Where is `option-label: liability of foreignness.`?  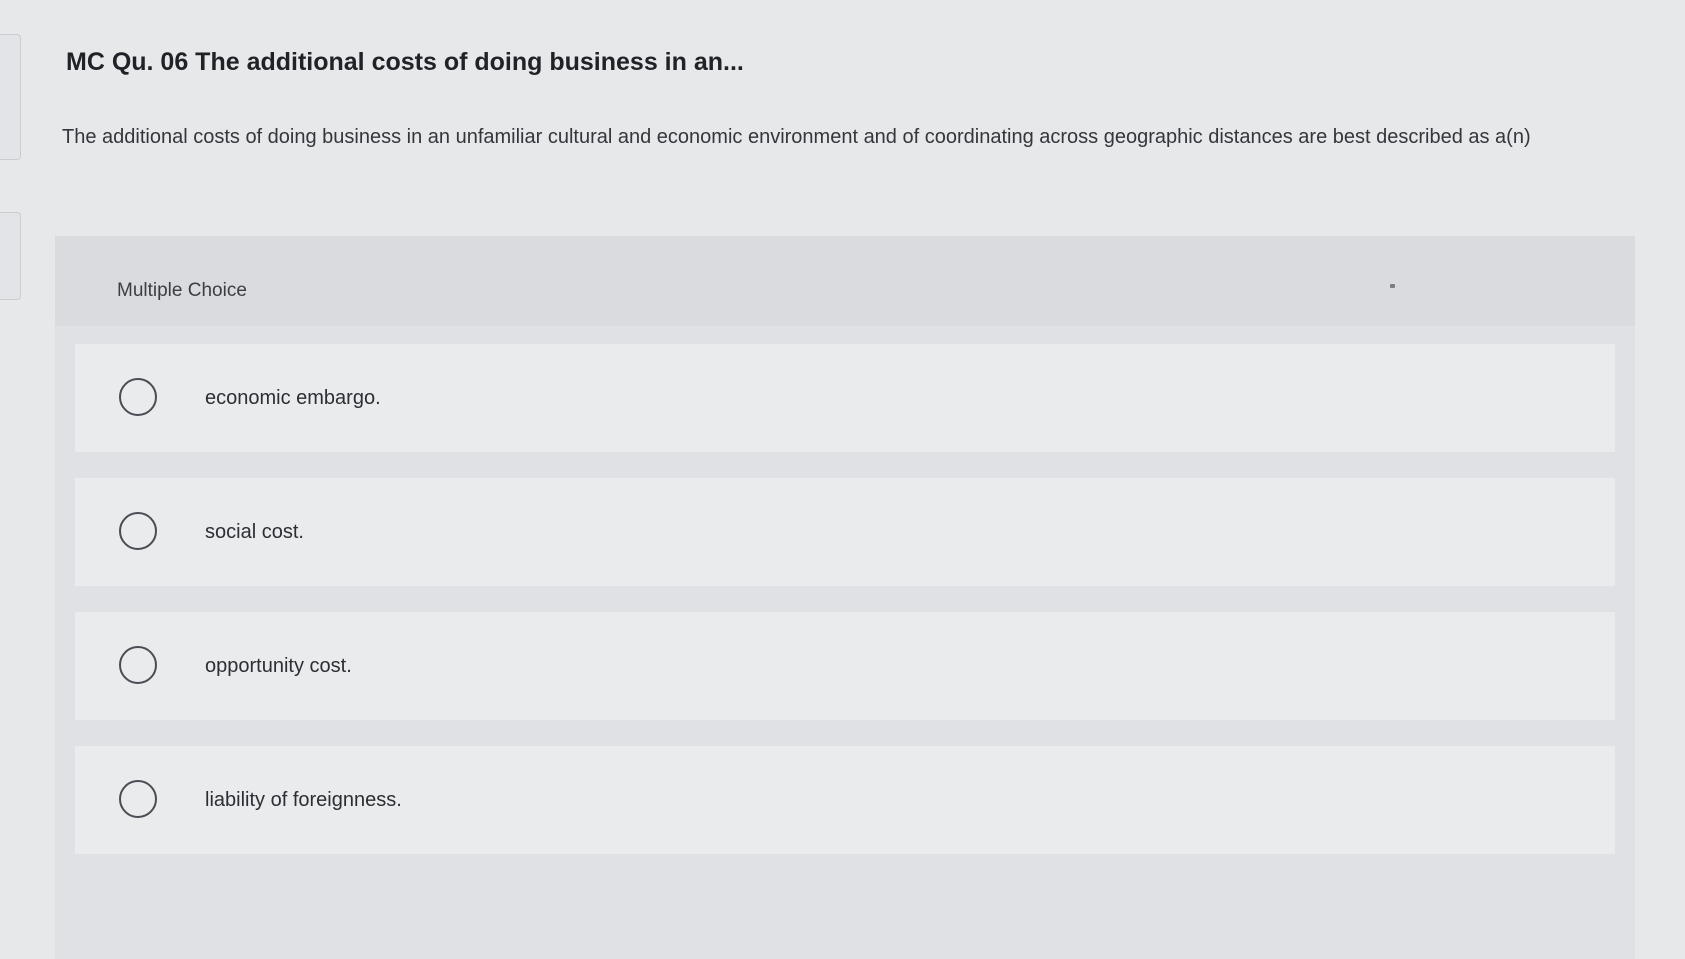
option-label: liability of foreignness. is located at coordinates (303, 800).